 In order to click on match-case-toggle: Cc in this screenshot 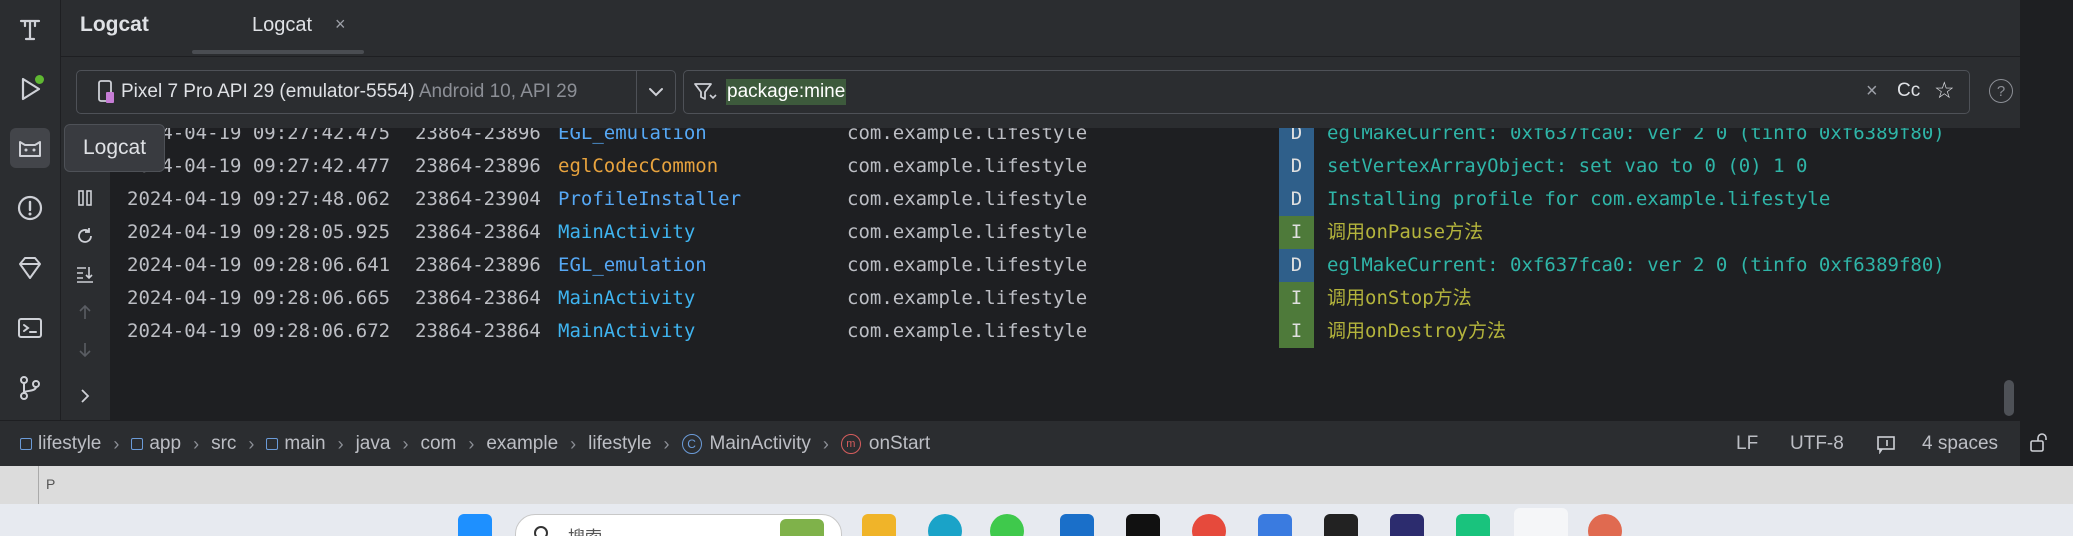, I will do `click(1908, 91)`.